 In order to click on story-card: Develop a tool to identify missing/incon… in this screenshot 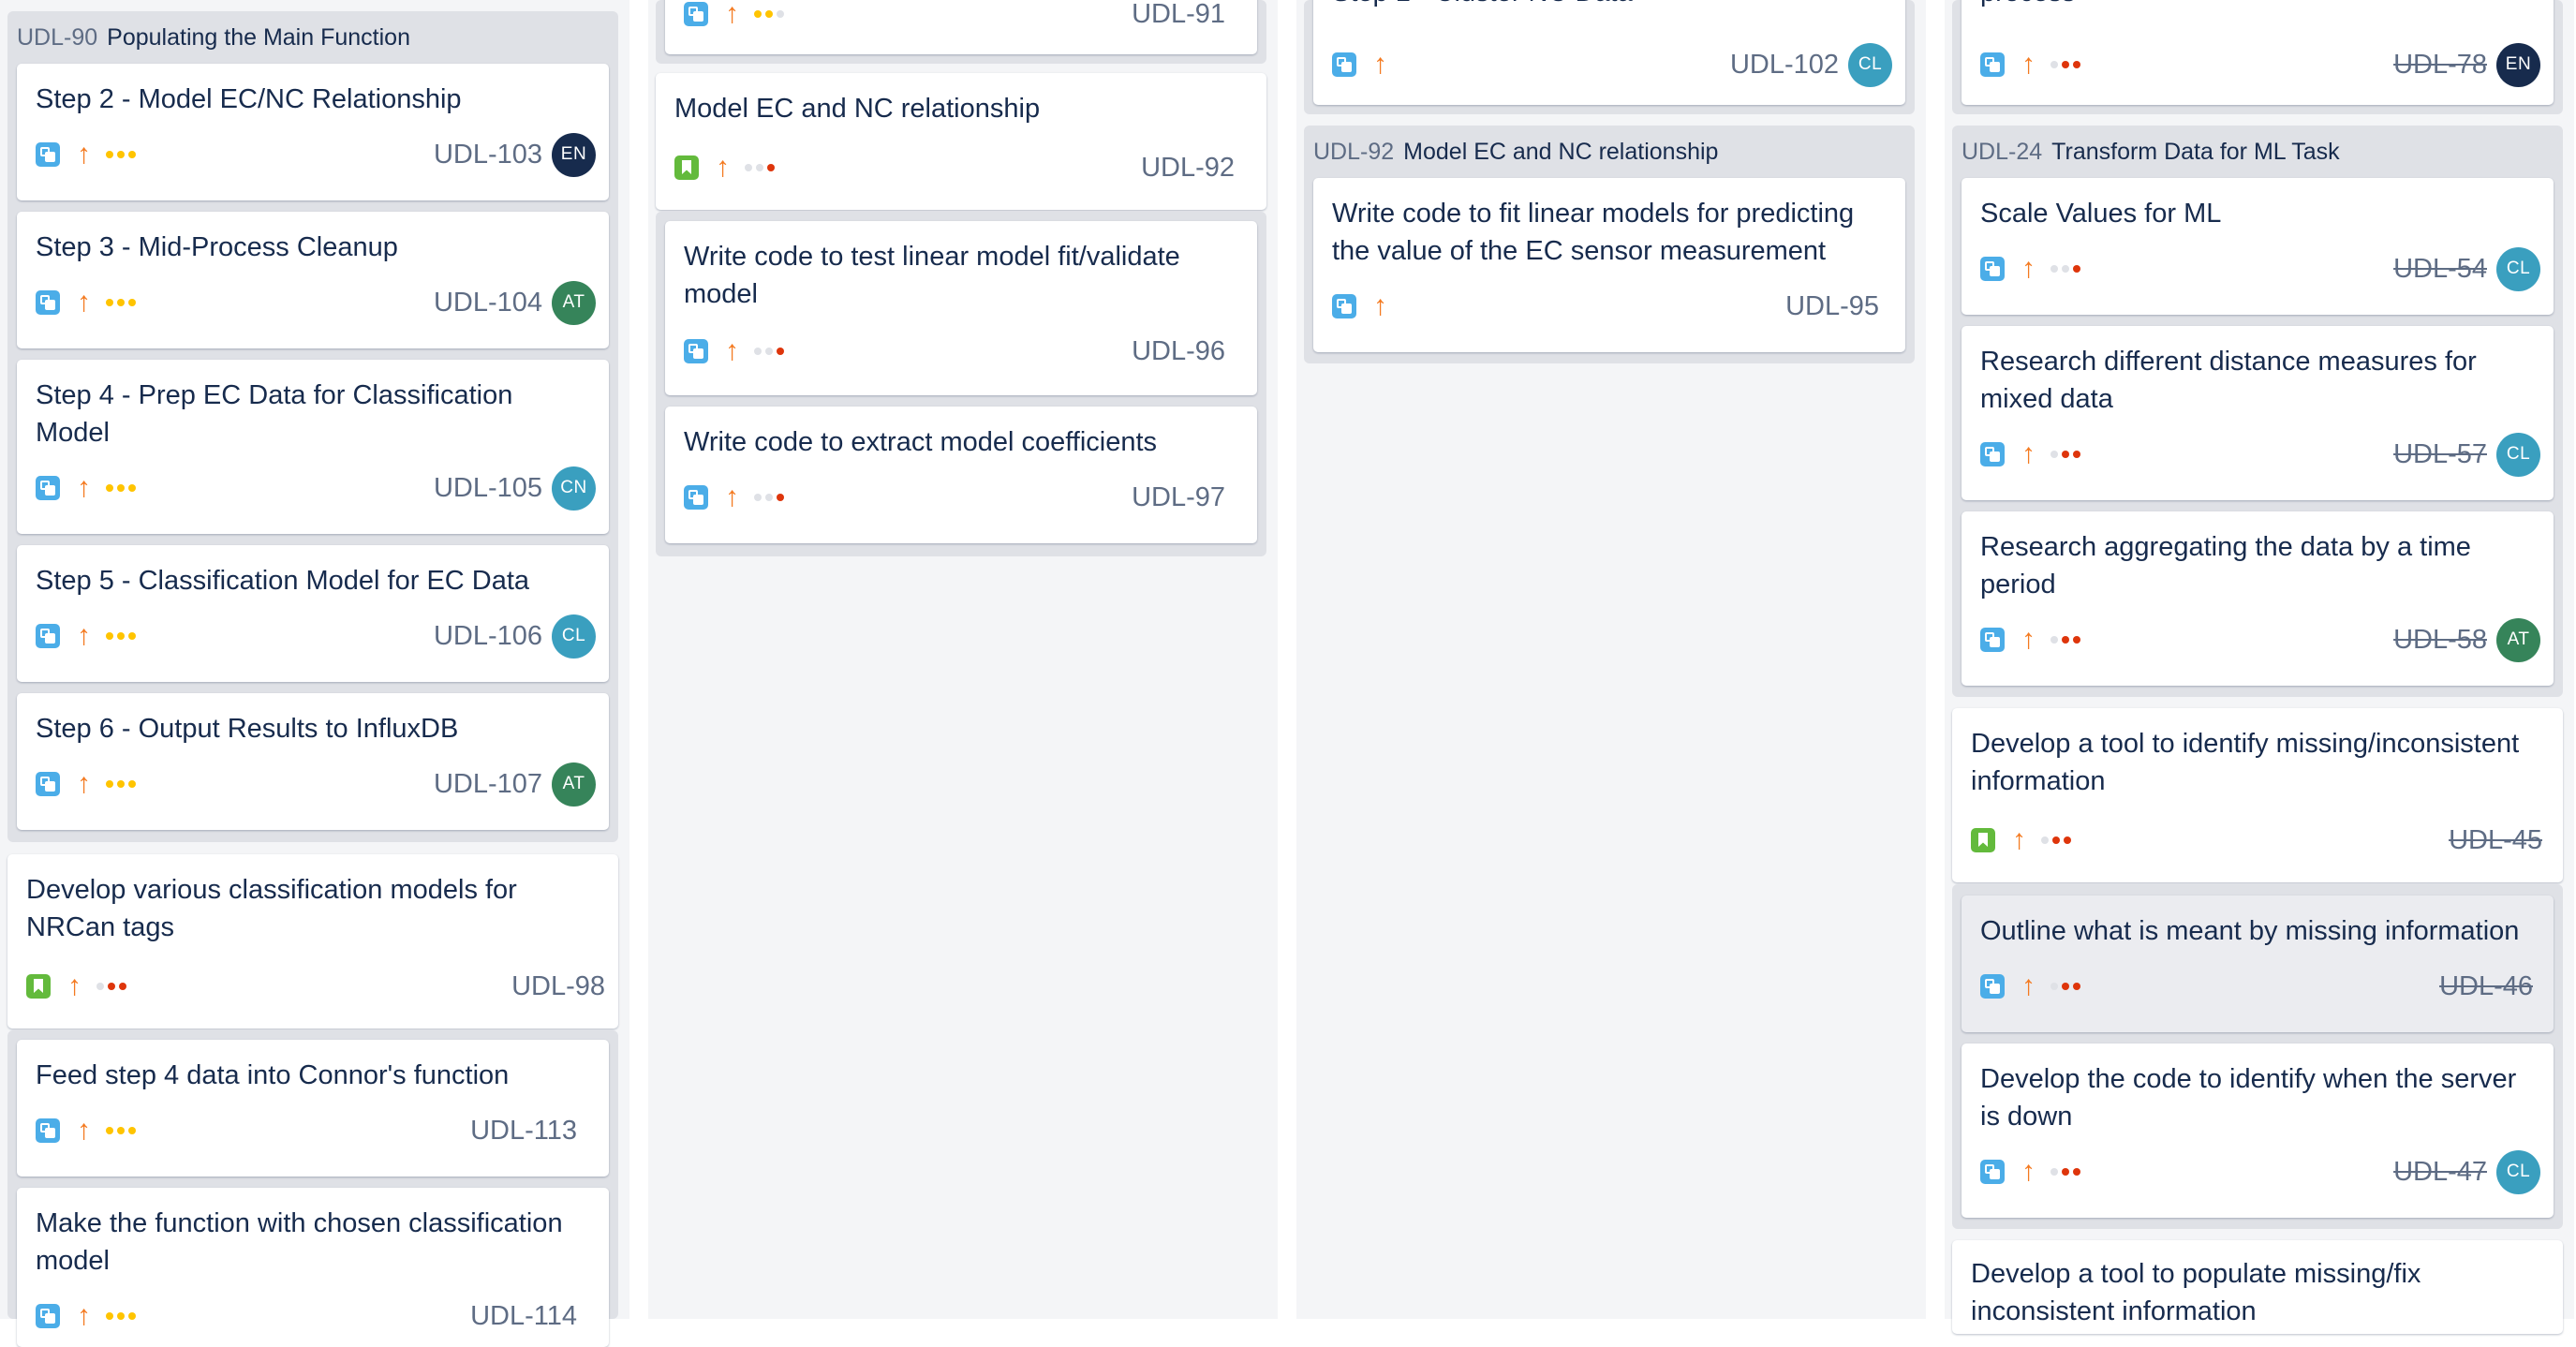, I will do `click(2258, 795)`.